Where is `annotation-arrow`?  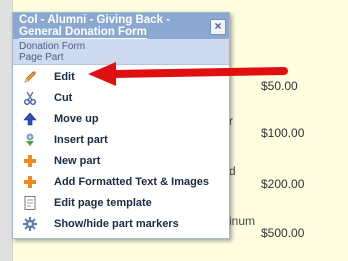
annotation-arrow is located at coordinates (188, 74).